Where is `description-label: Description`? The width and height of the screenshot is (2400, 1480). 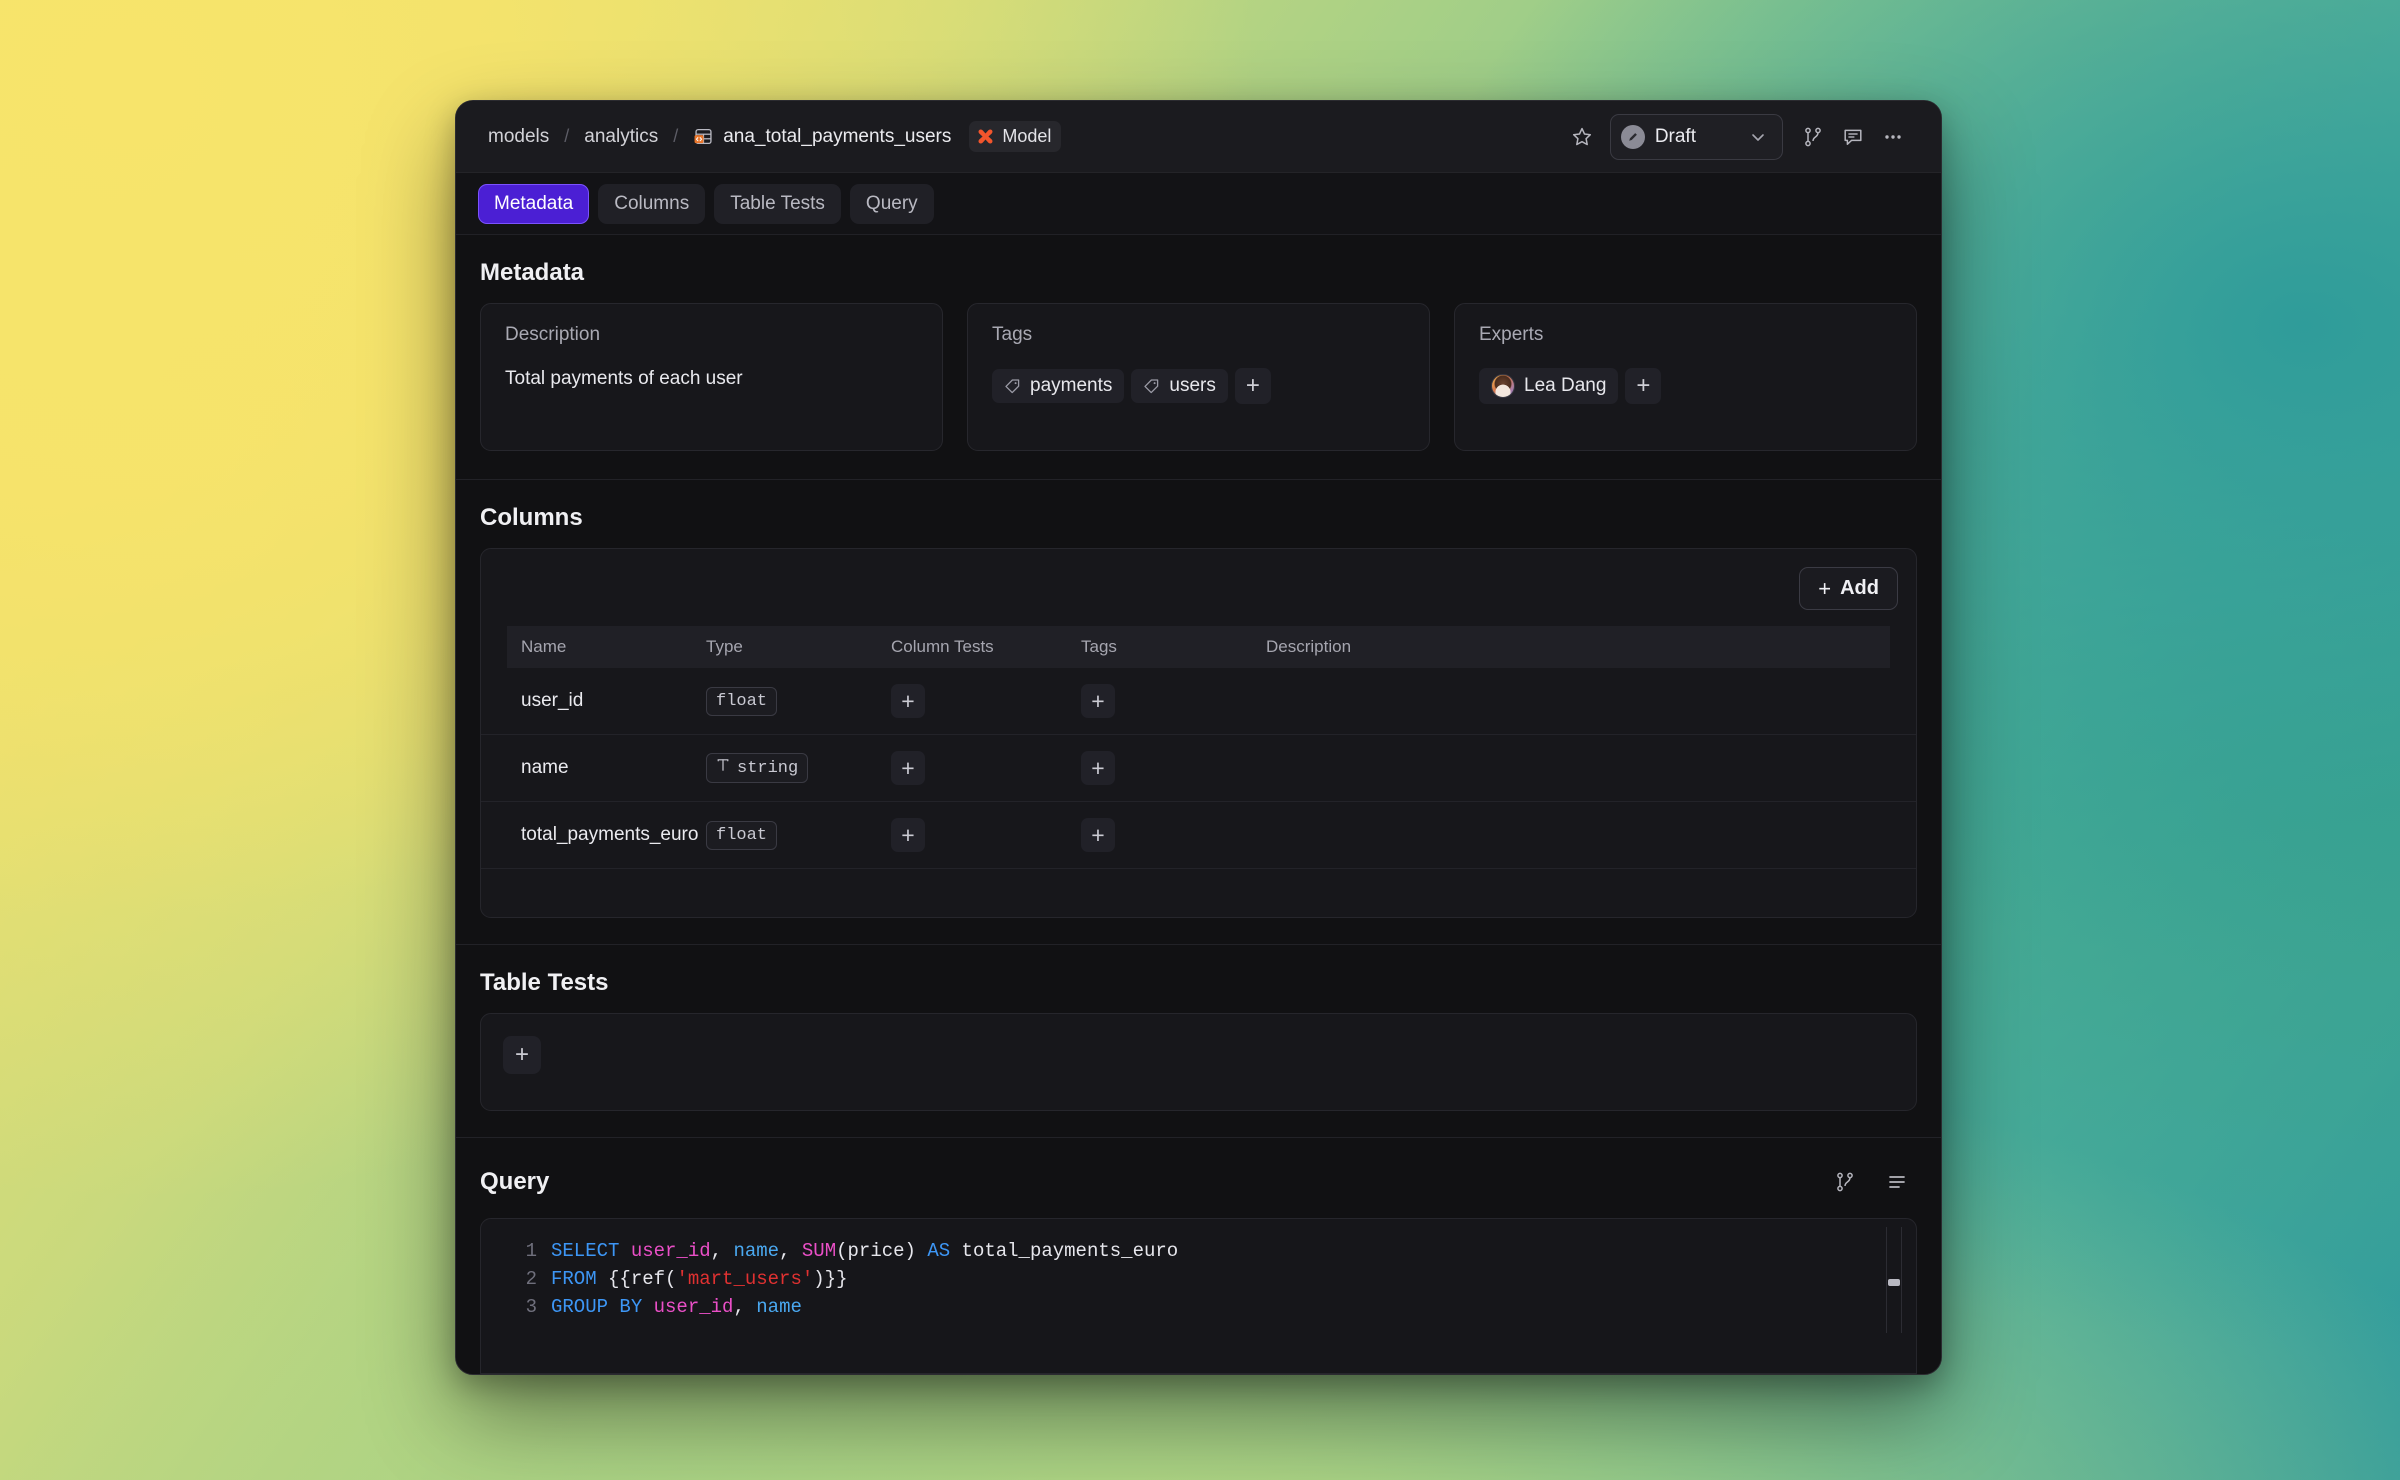 description-label: Description is located at coordinates (553, 334).